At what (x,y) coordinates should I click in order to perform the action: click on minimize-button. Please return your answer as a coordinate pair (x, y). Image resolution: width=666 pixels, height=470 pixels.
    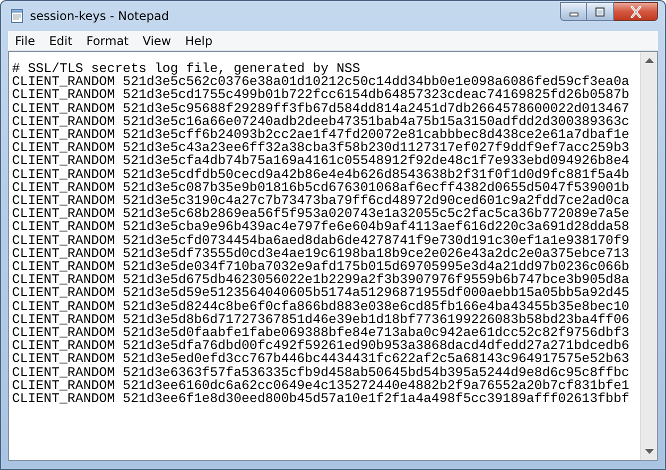
    Looking at the image, I should click on (573, 11).